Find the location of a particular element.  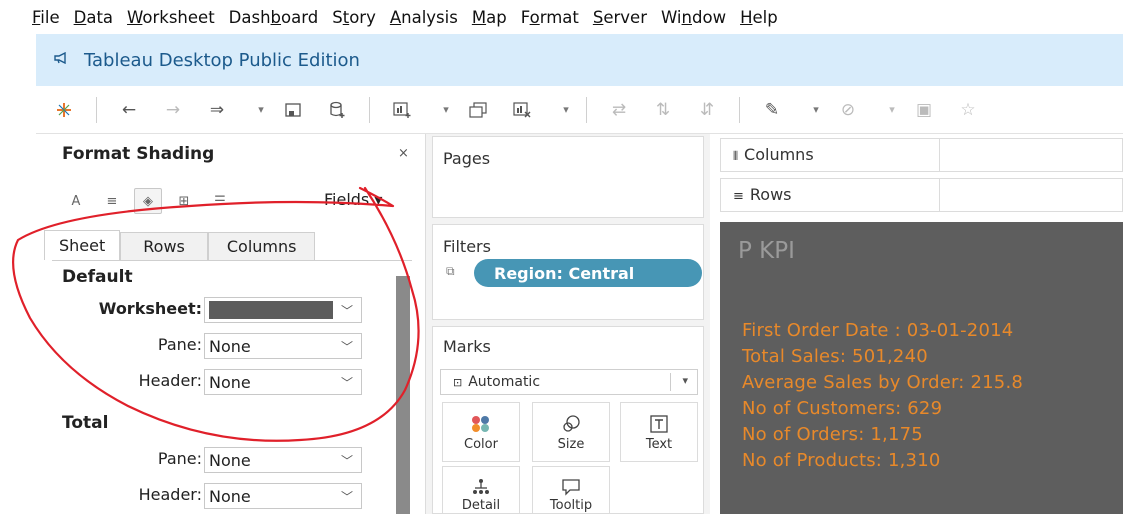

text-mark-button: Text is located at coordinates (659, 432).